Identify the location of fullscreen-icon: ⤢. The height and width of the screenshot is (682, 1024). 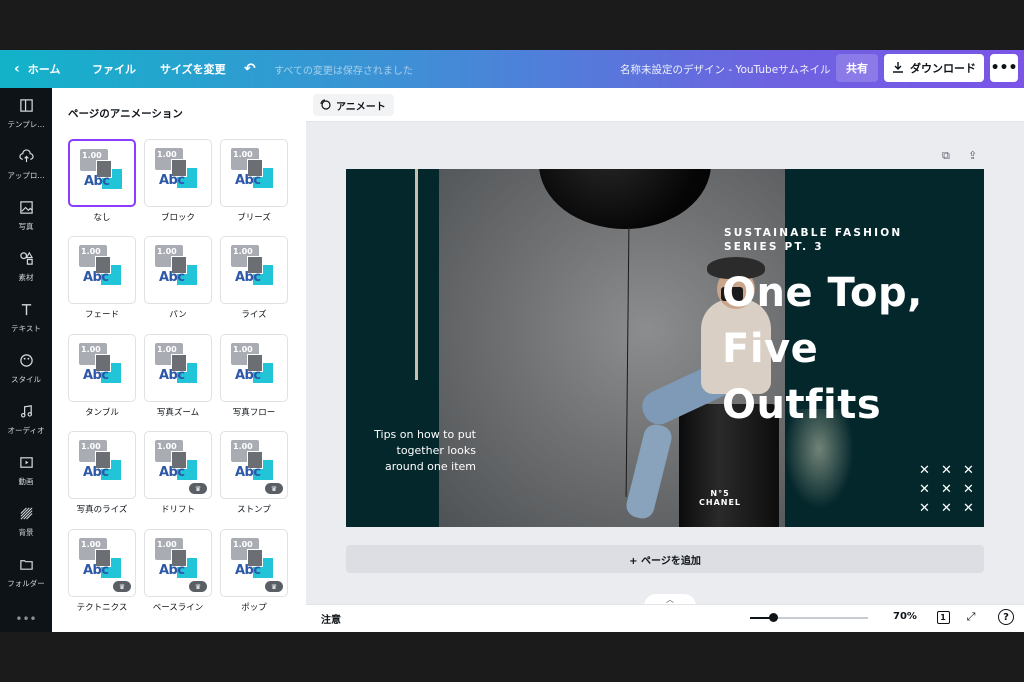
(971, 617).